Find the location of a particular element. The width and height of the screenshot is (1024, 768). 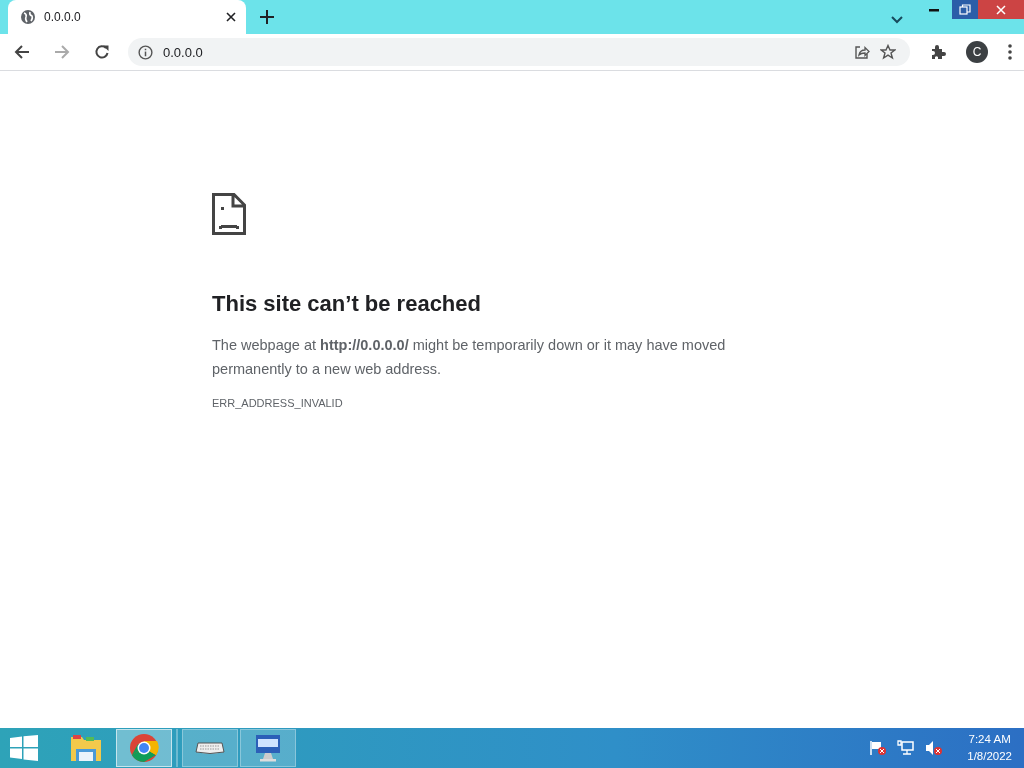

puzzle-icon is located at coordinates (938, 52).